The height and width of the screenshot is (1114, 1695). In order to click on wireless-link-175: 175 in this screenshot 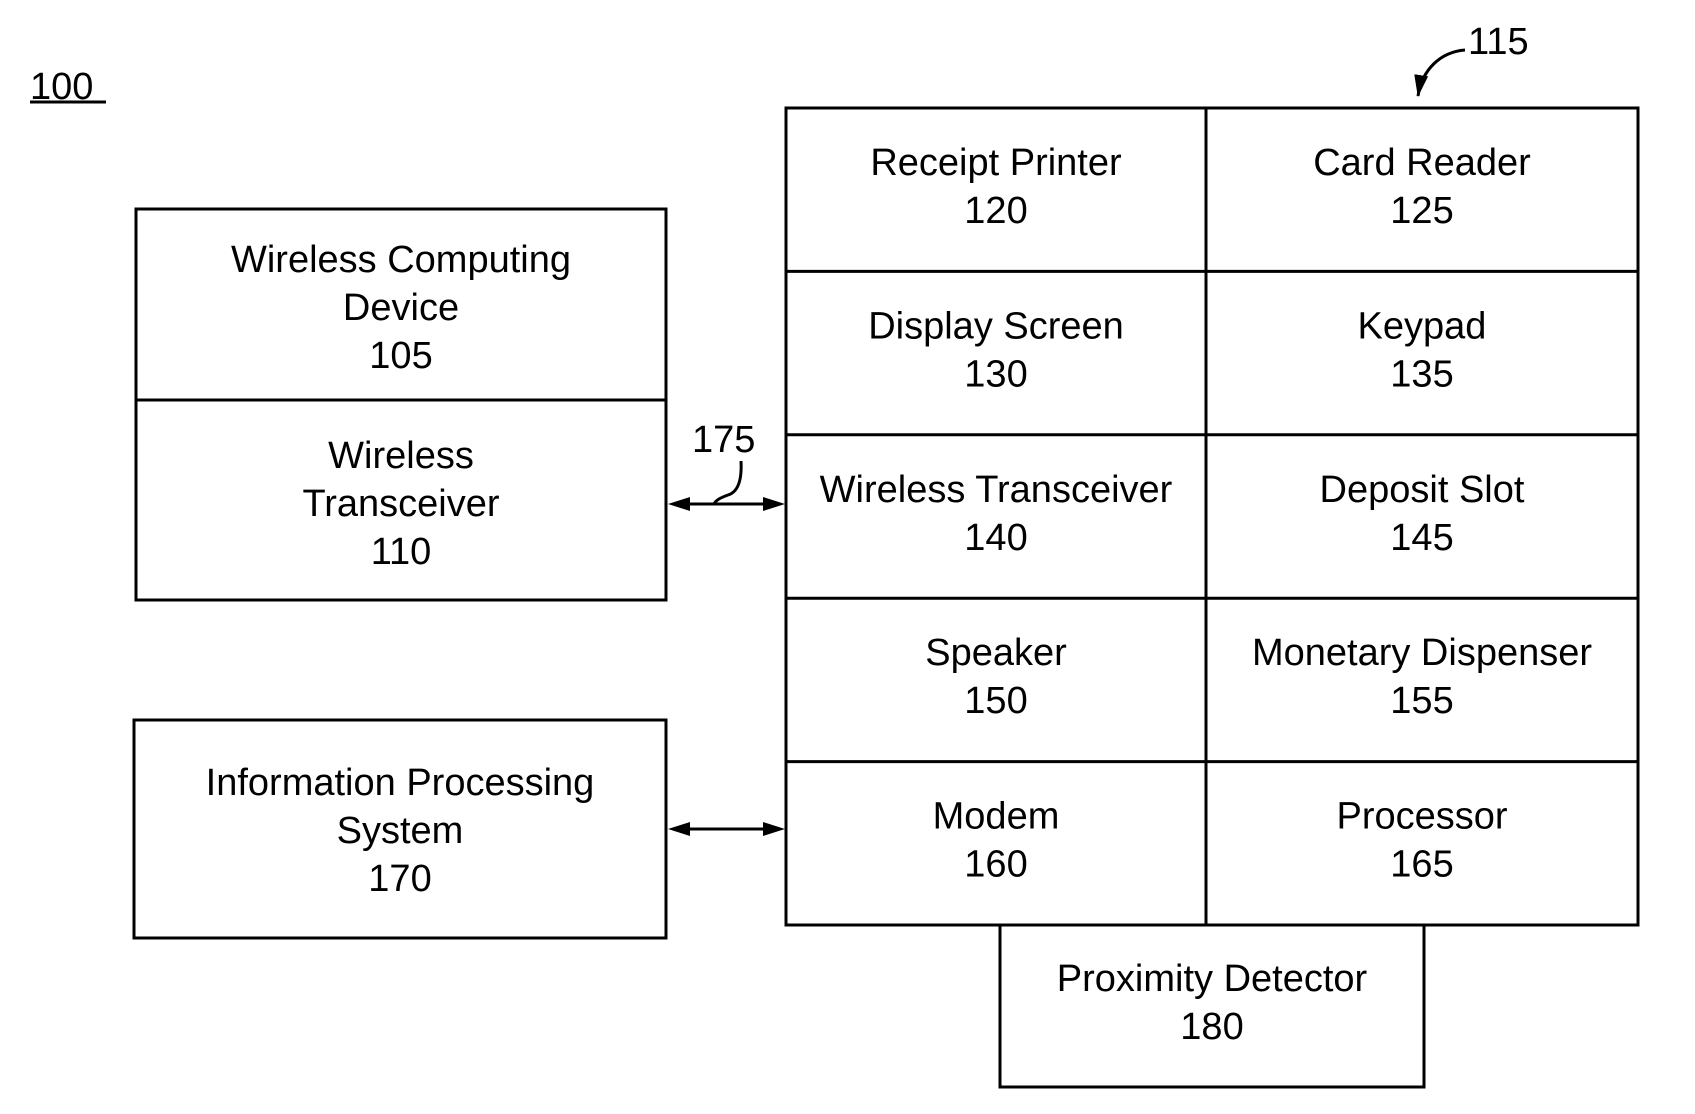, I will do `click(726, 465)`.